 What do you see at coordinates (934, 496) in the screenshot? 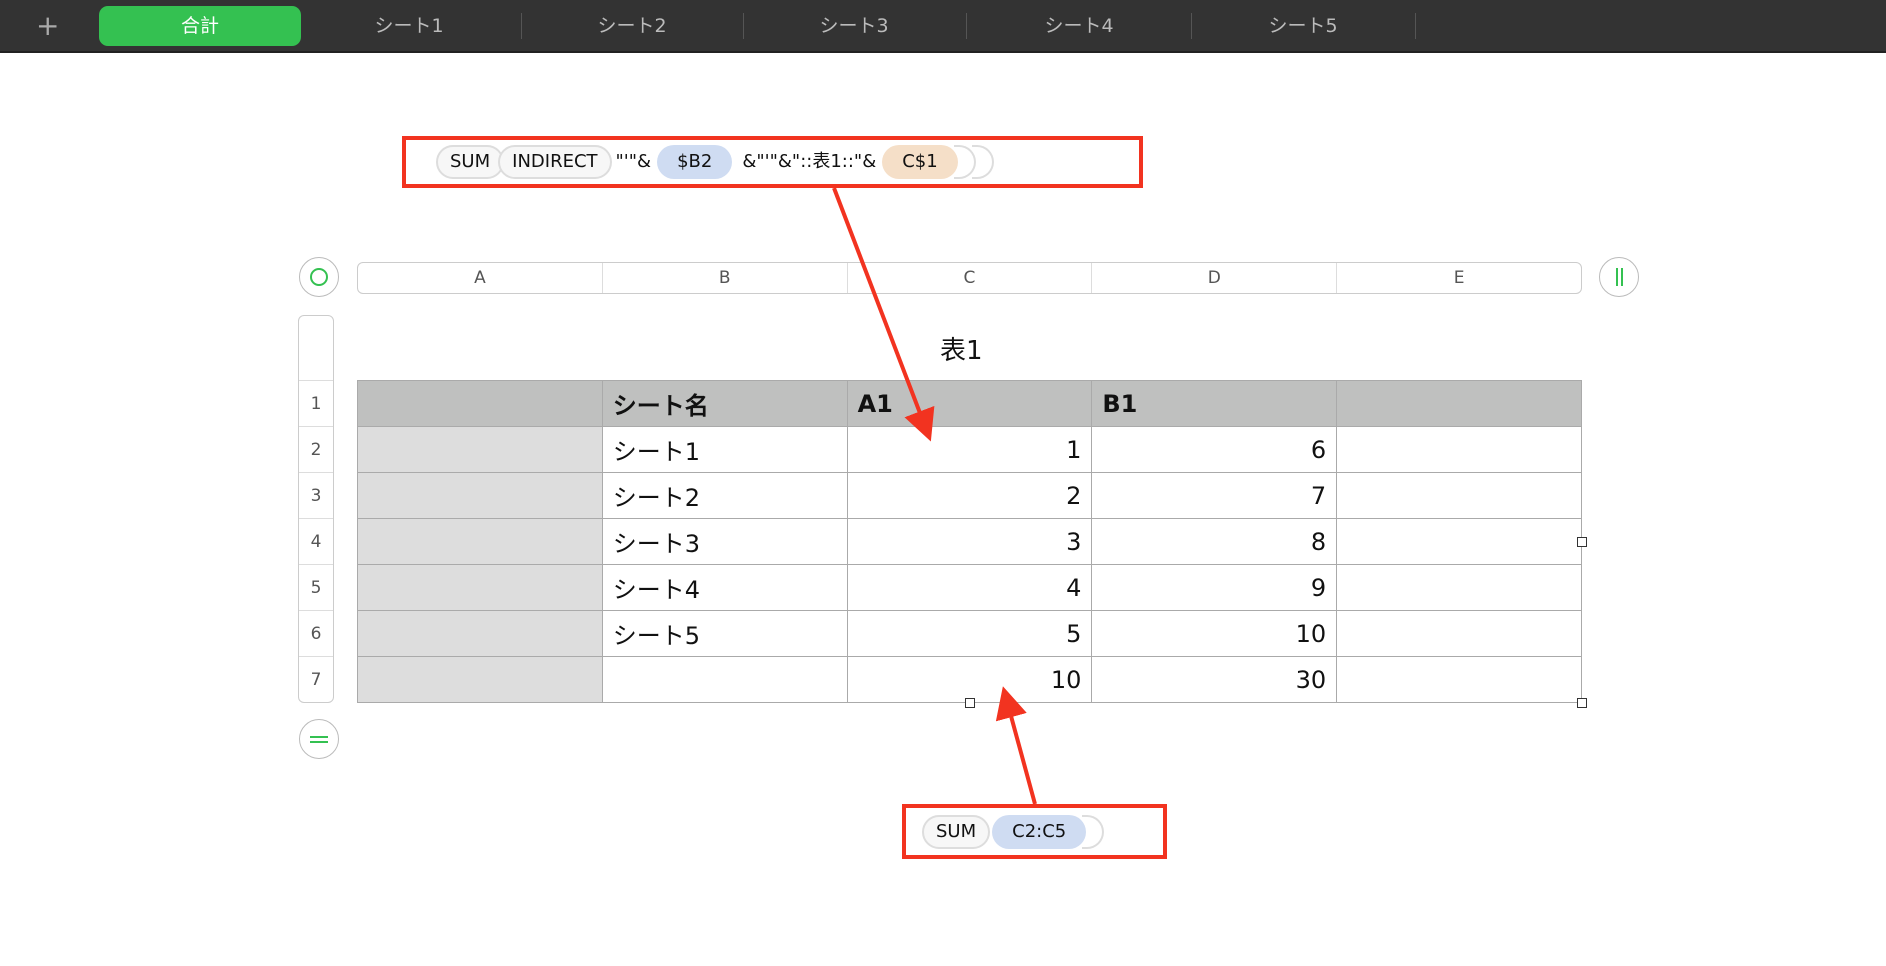
I see `annotation-arrows` at bounding box center [934, 496].